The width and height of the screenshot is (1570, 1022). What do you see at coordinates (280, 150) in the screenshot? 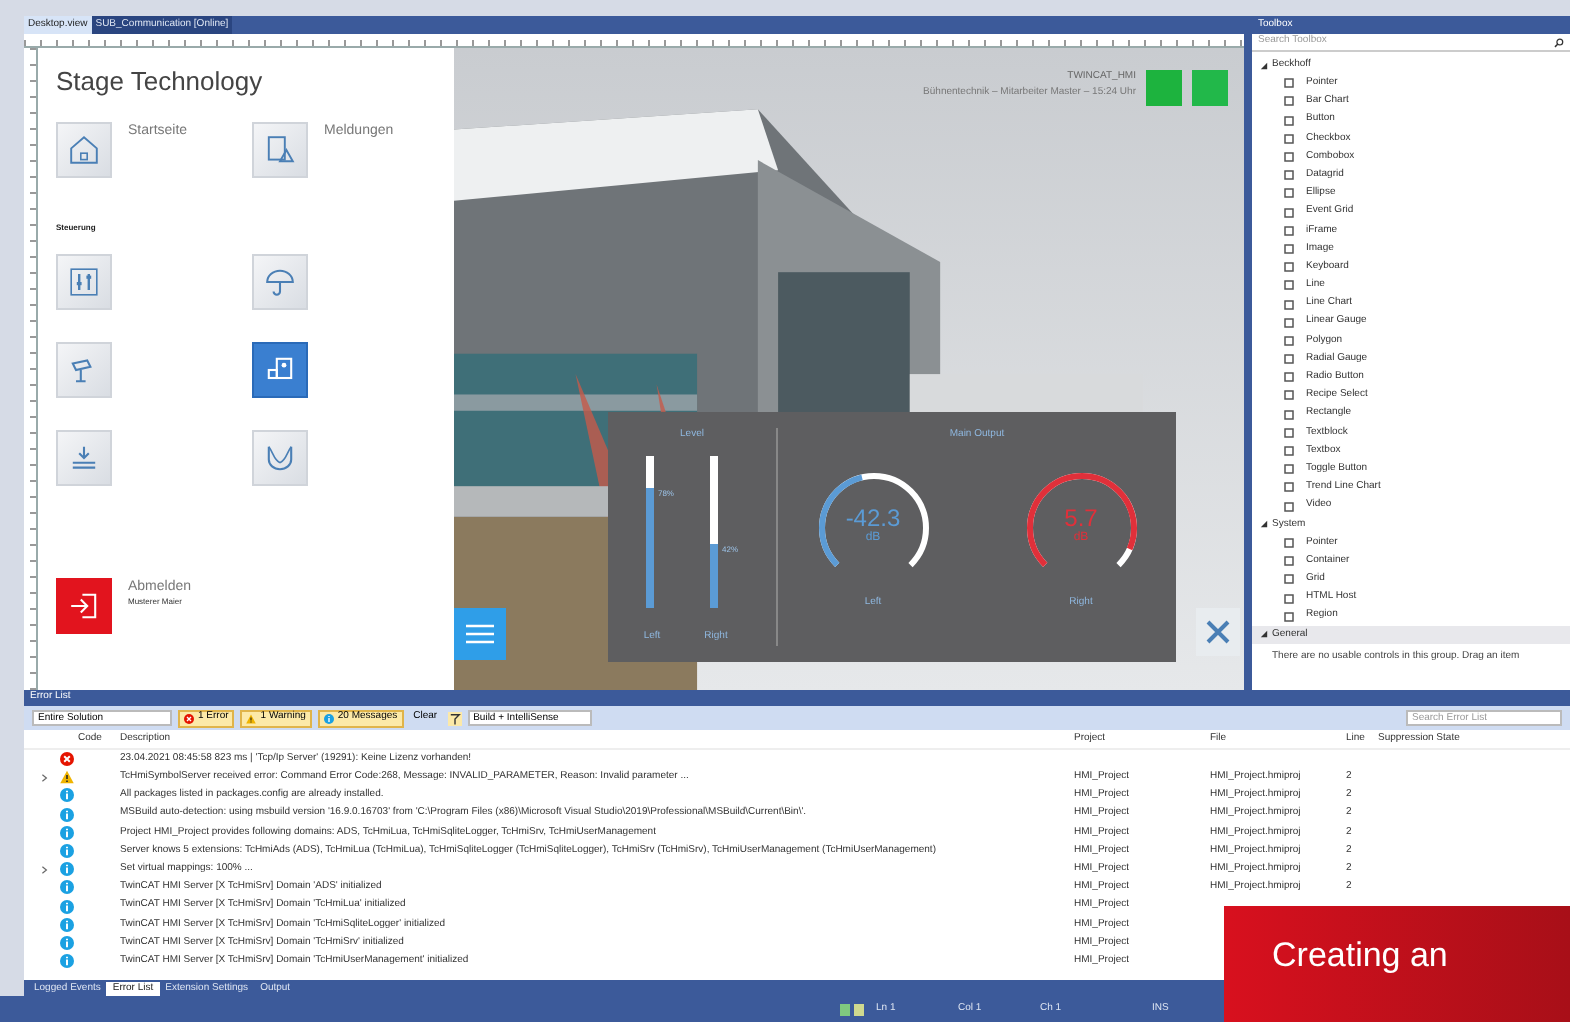
I see `document-warning-icon` at bounding box center [280, 150].